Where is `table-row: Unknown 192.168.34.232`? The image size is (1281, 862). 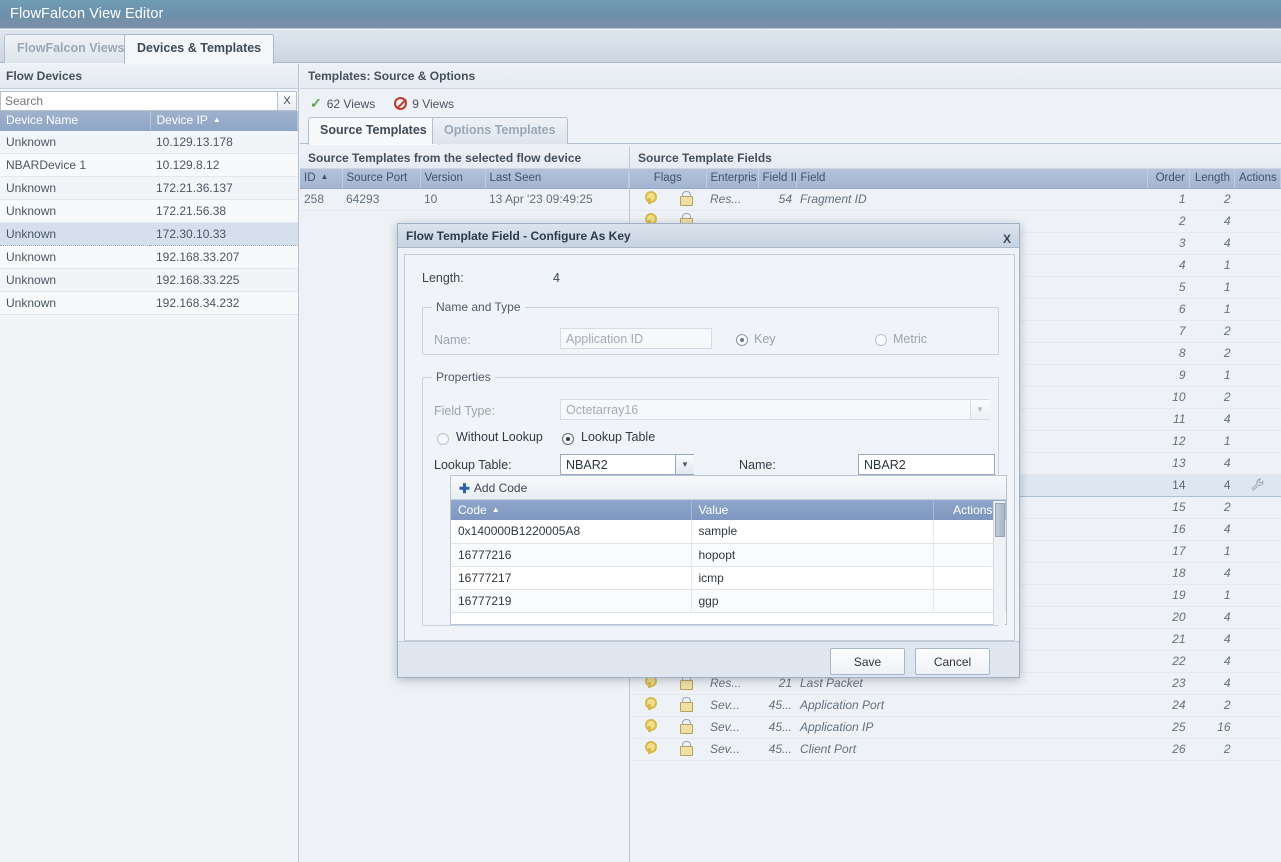 table-row: Unknown 192.168.34.232 is located at coordinates (149, 303).